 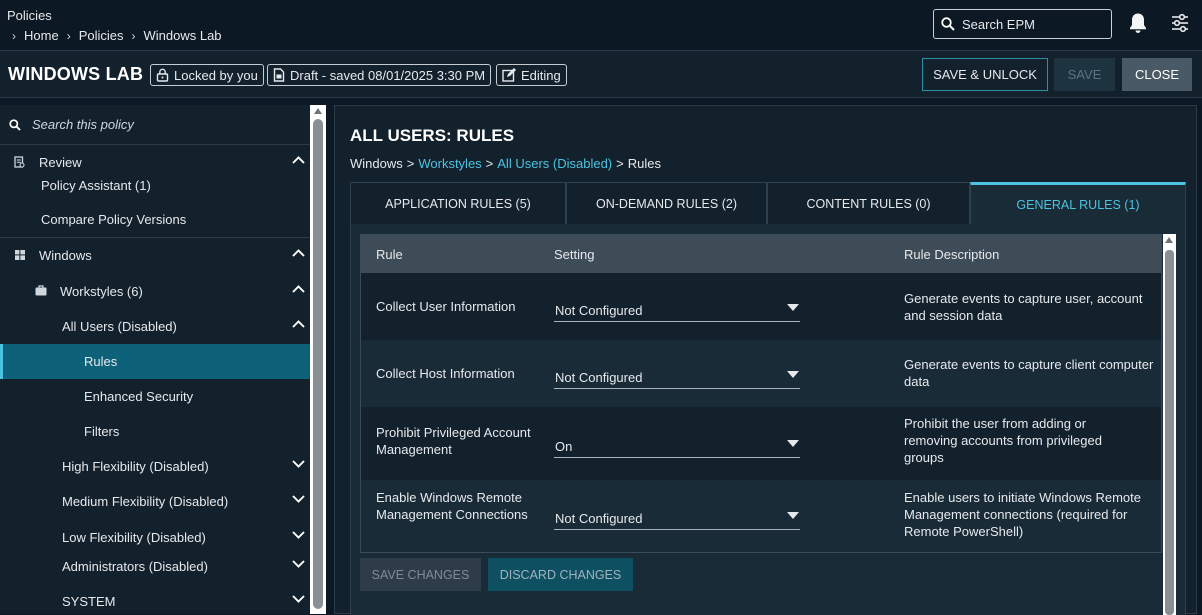 I want to click on sidebar-item-label: Medium Flexibility (Disabled), so click(x=145, y=501).